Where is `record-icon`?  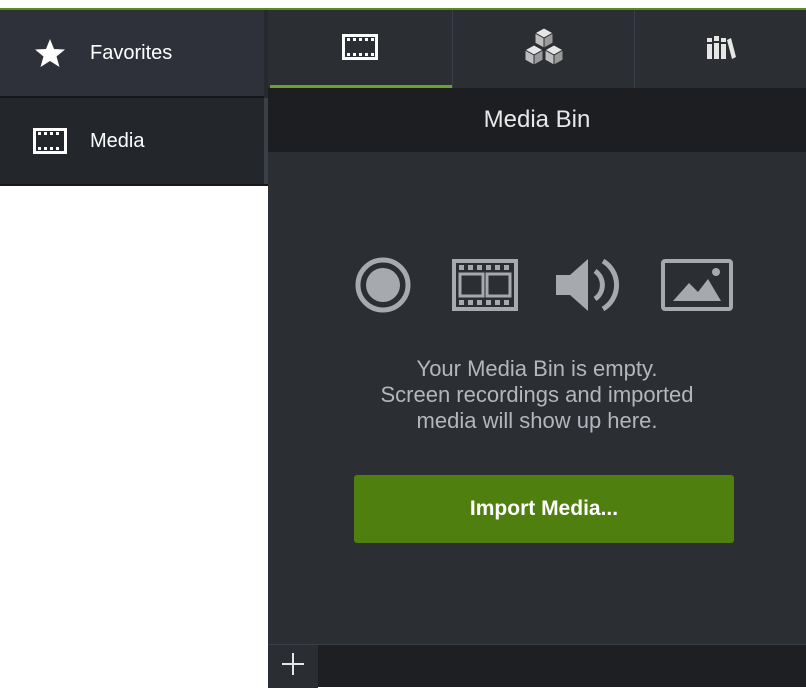 record-icon is located at coordinates (383, 285).